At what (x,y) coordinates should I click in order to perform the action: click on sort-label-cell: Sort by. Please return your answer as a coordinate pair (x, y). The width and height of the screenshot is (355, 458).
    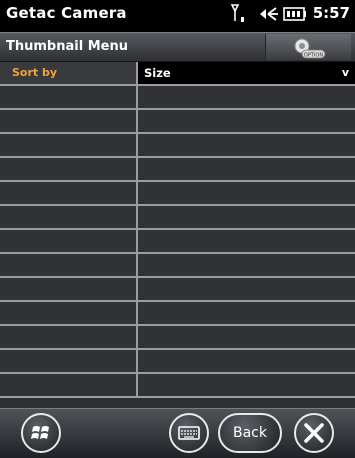
    Looking at the image, I should click on (69, 73).